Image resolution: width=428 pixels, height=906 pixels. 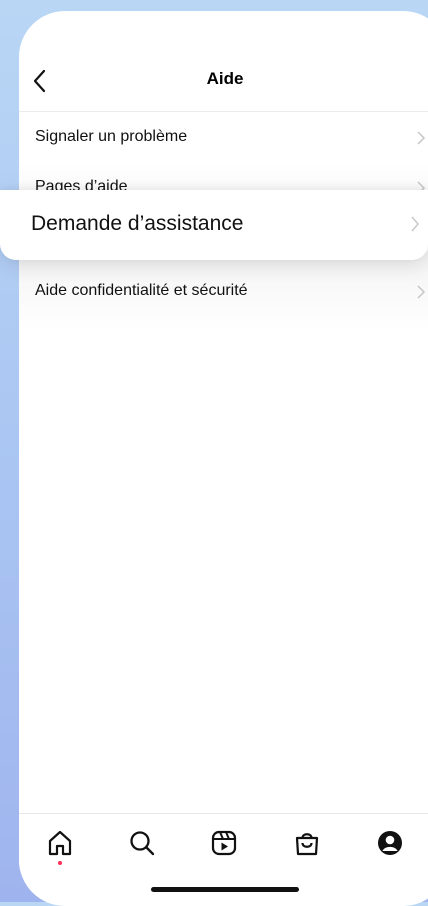 What do you see at coordinates (225, 889) in the screenshot?
I see `home-indicator` at bounding box center [225, 889].